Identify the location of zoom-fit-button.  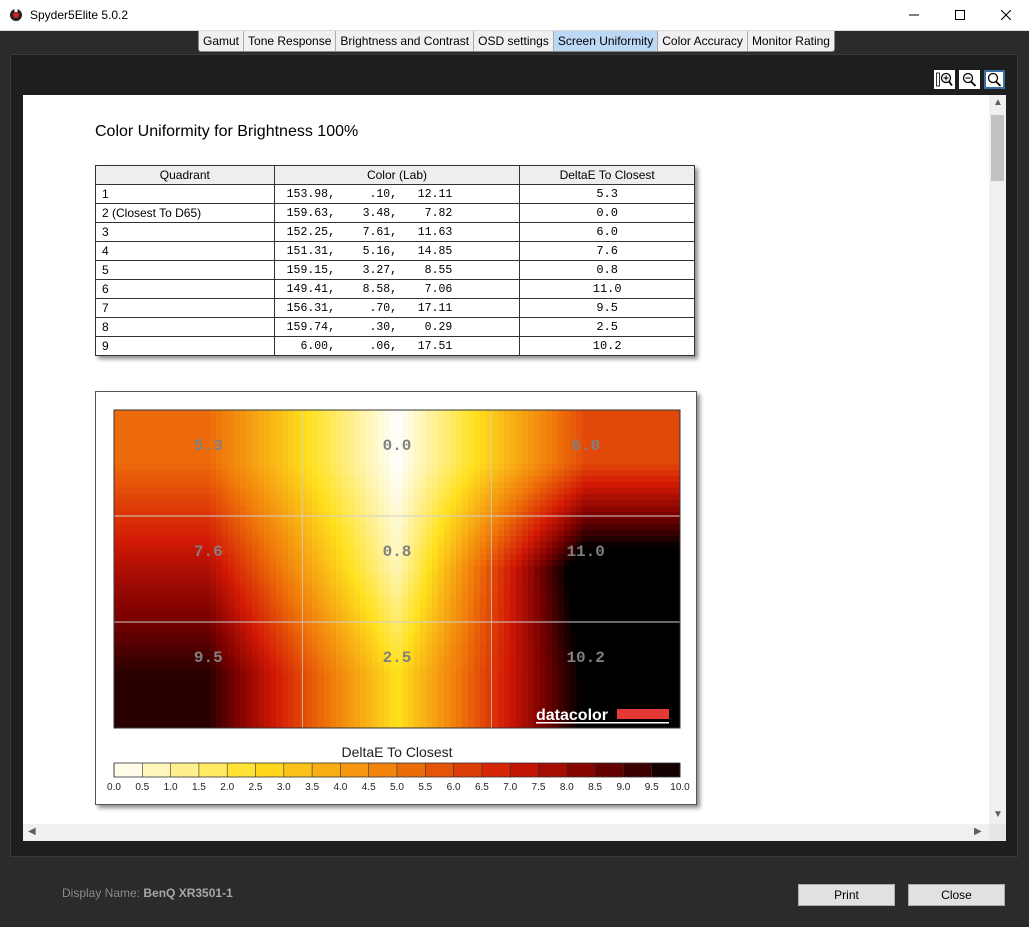
(994, 79).